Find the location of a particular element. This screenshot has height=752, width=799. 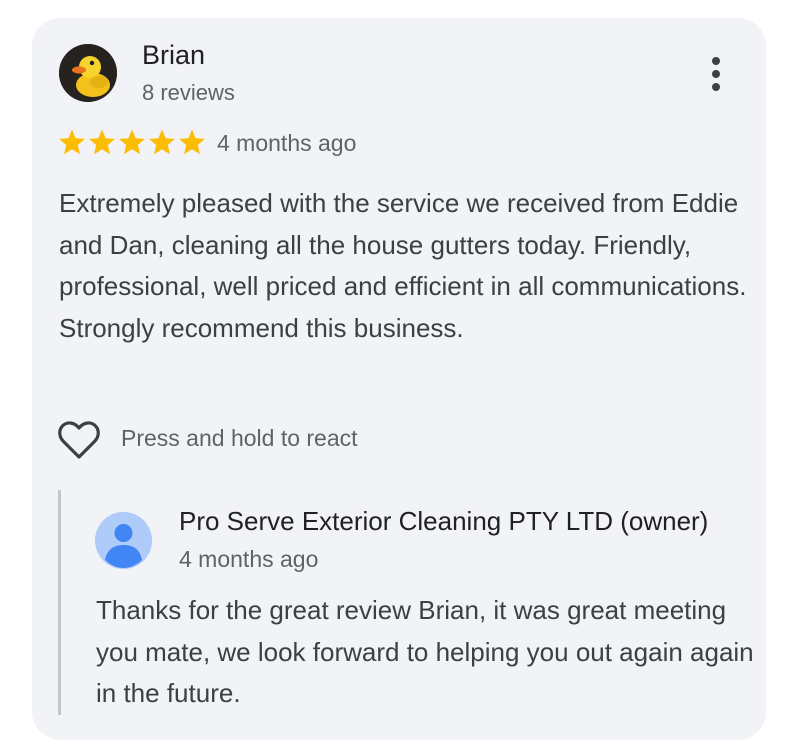

react-hint: Press and hold to react is located at coordinates (239, 438).